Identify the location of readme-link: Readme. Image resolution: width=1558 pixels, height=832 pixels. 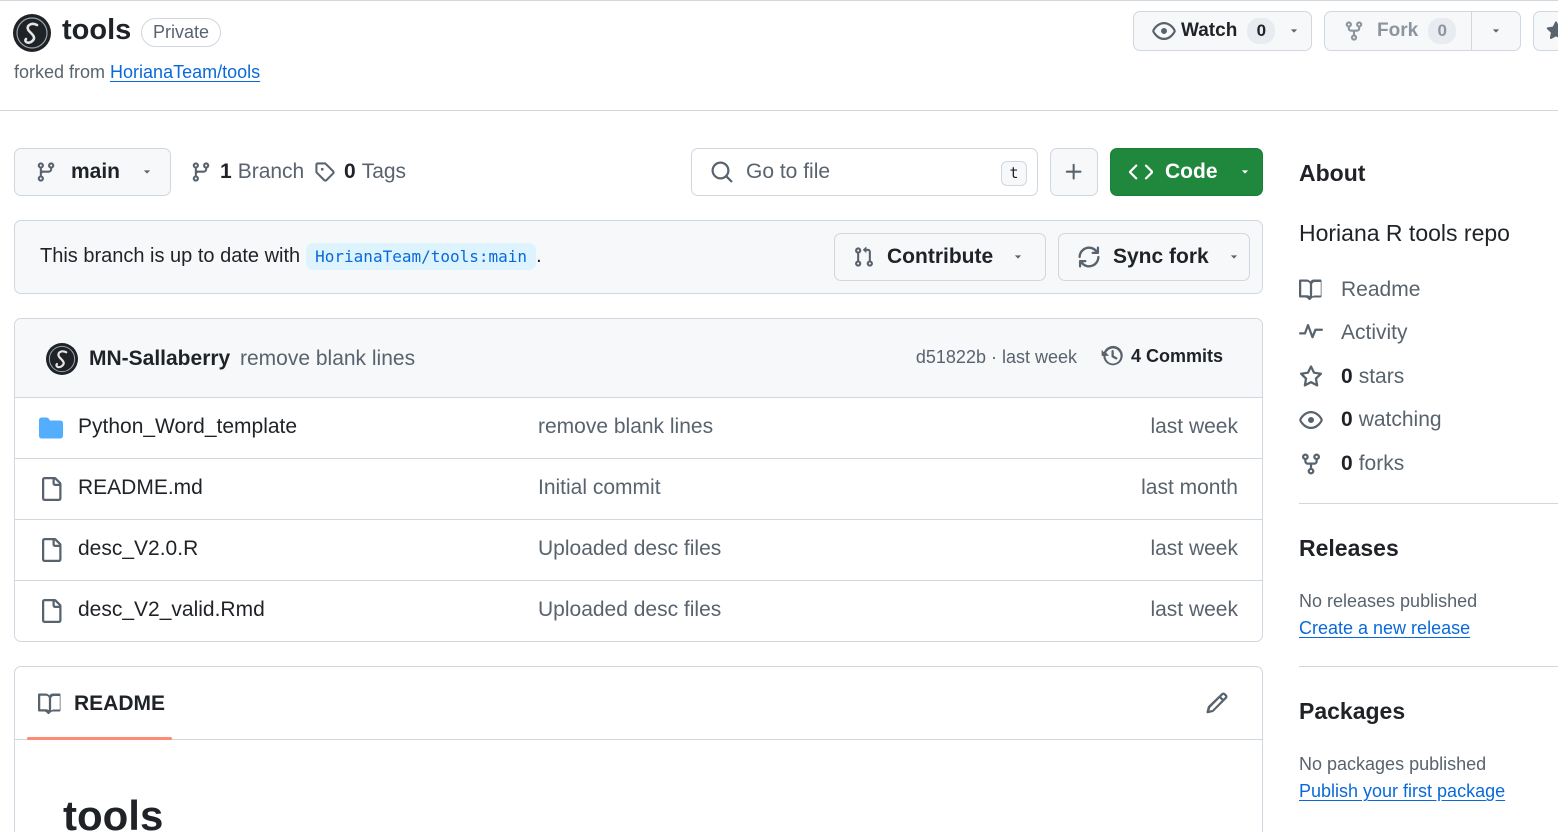
(1359, 290).